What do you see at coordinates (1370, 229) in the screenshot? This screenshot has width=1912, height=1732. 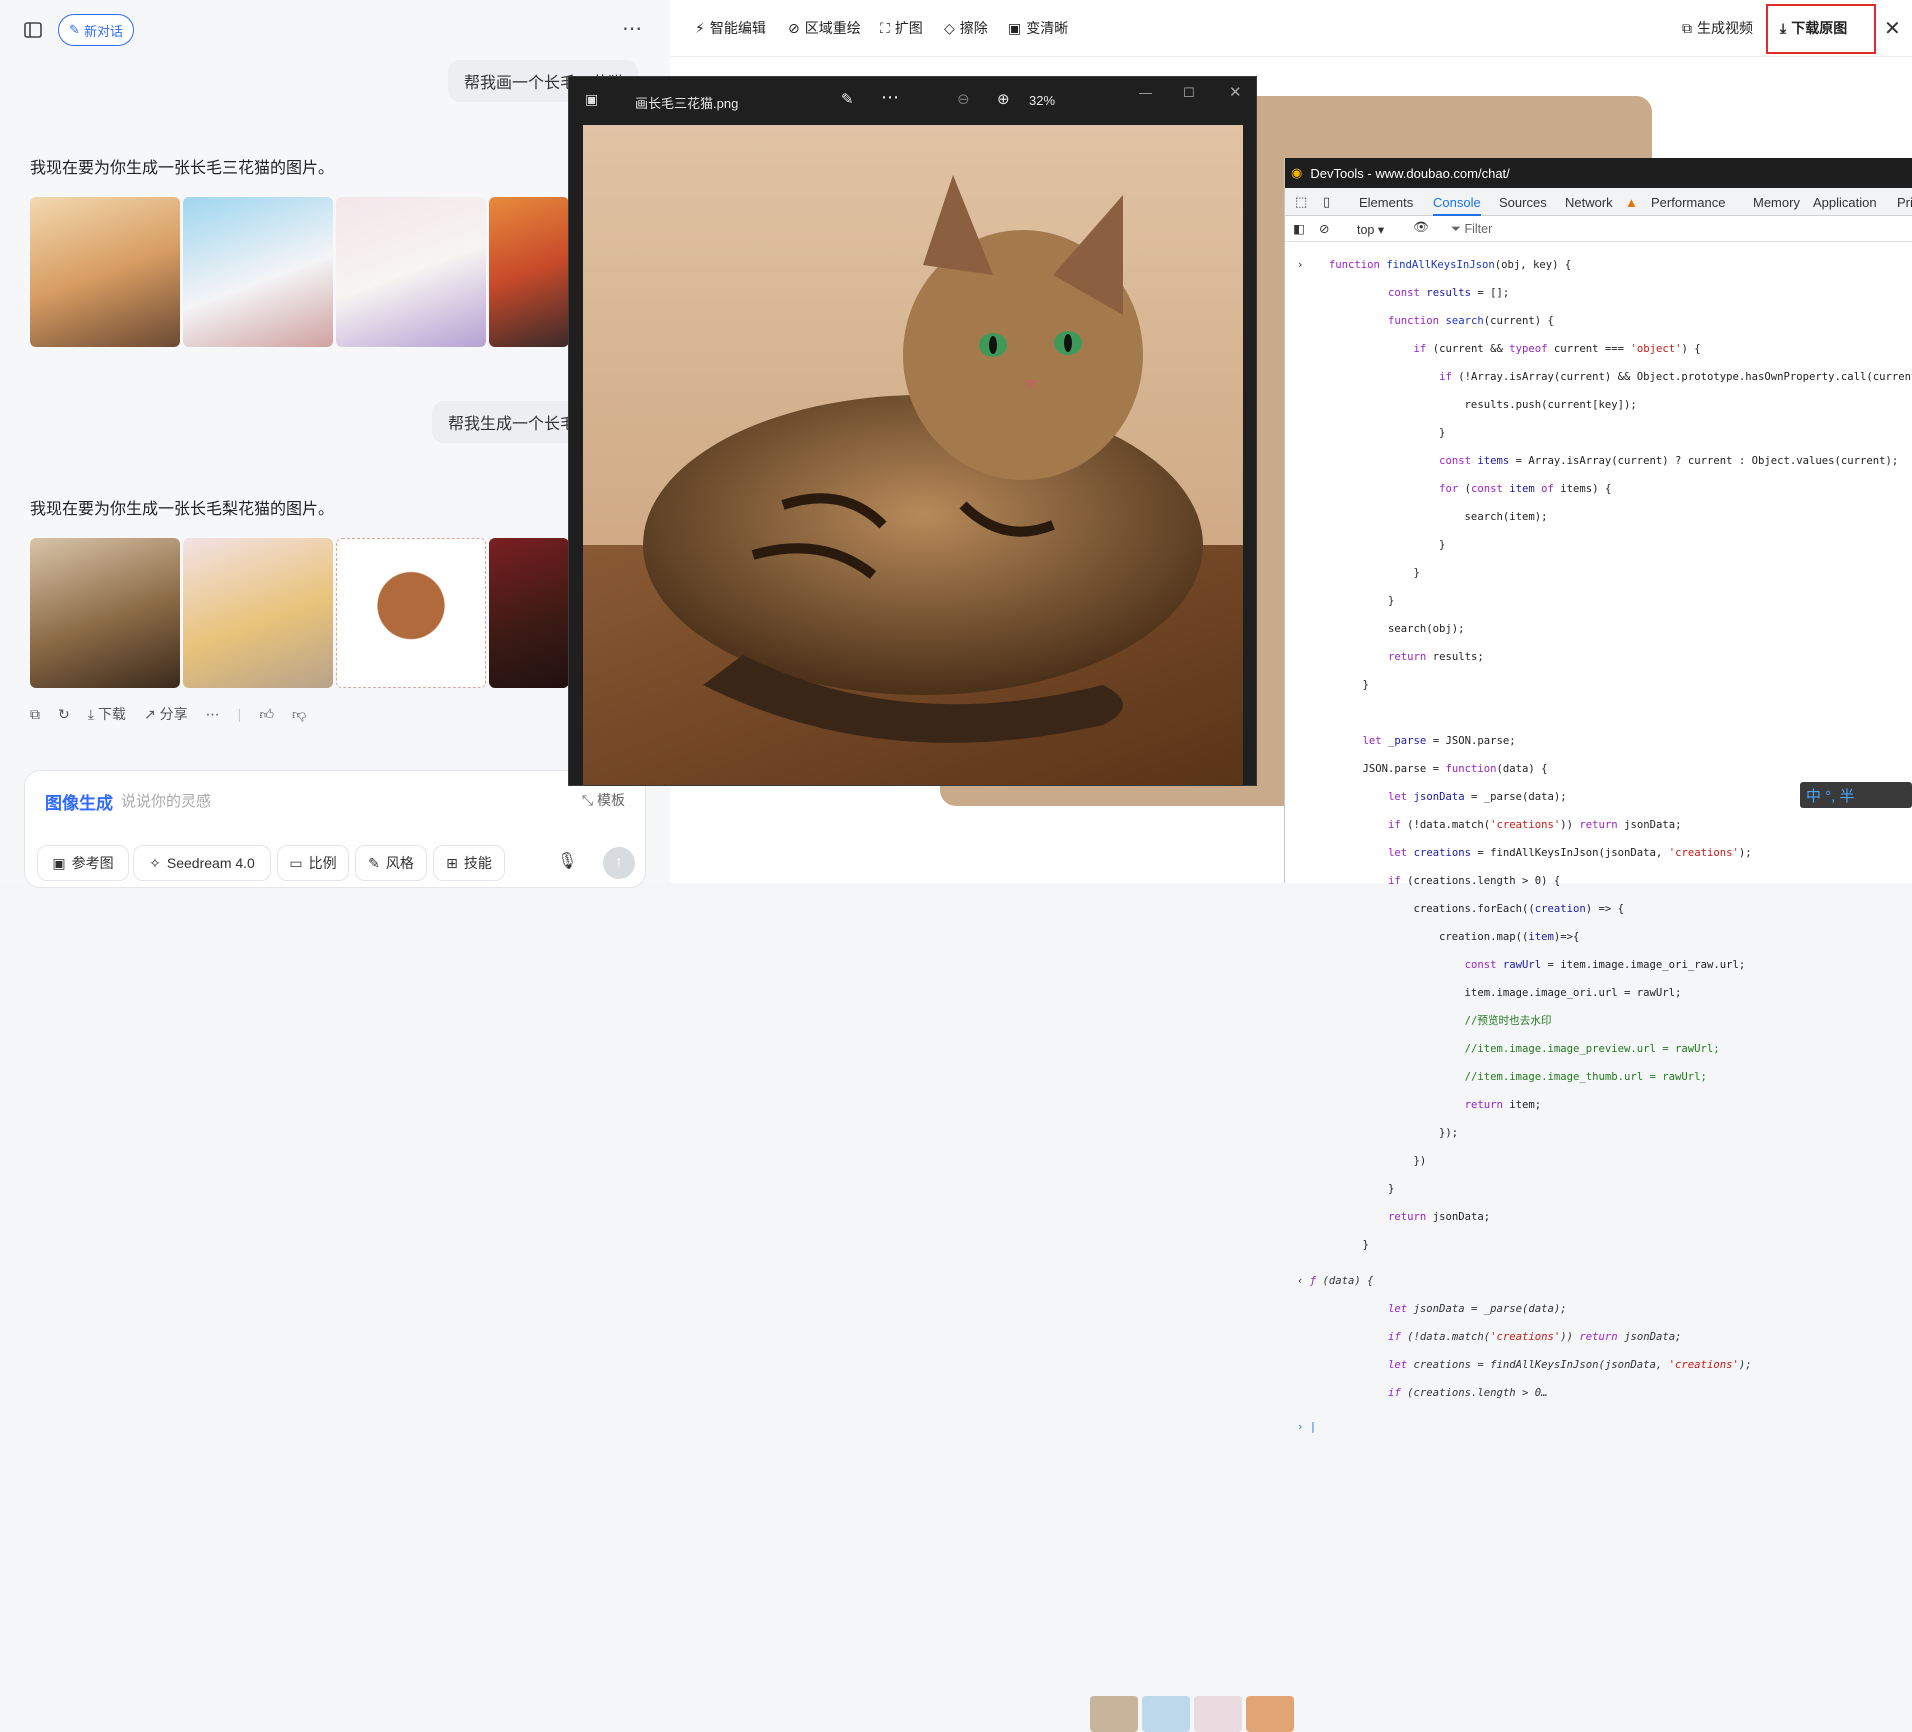 I see `context-select: top ▾` at bounding box center [1370, 229].